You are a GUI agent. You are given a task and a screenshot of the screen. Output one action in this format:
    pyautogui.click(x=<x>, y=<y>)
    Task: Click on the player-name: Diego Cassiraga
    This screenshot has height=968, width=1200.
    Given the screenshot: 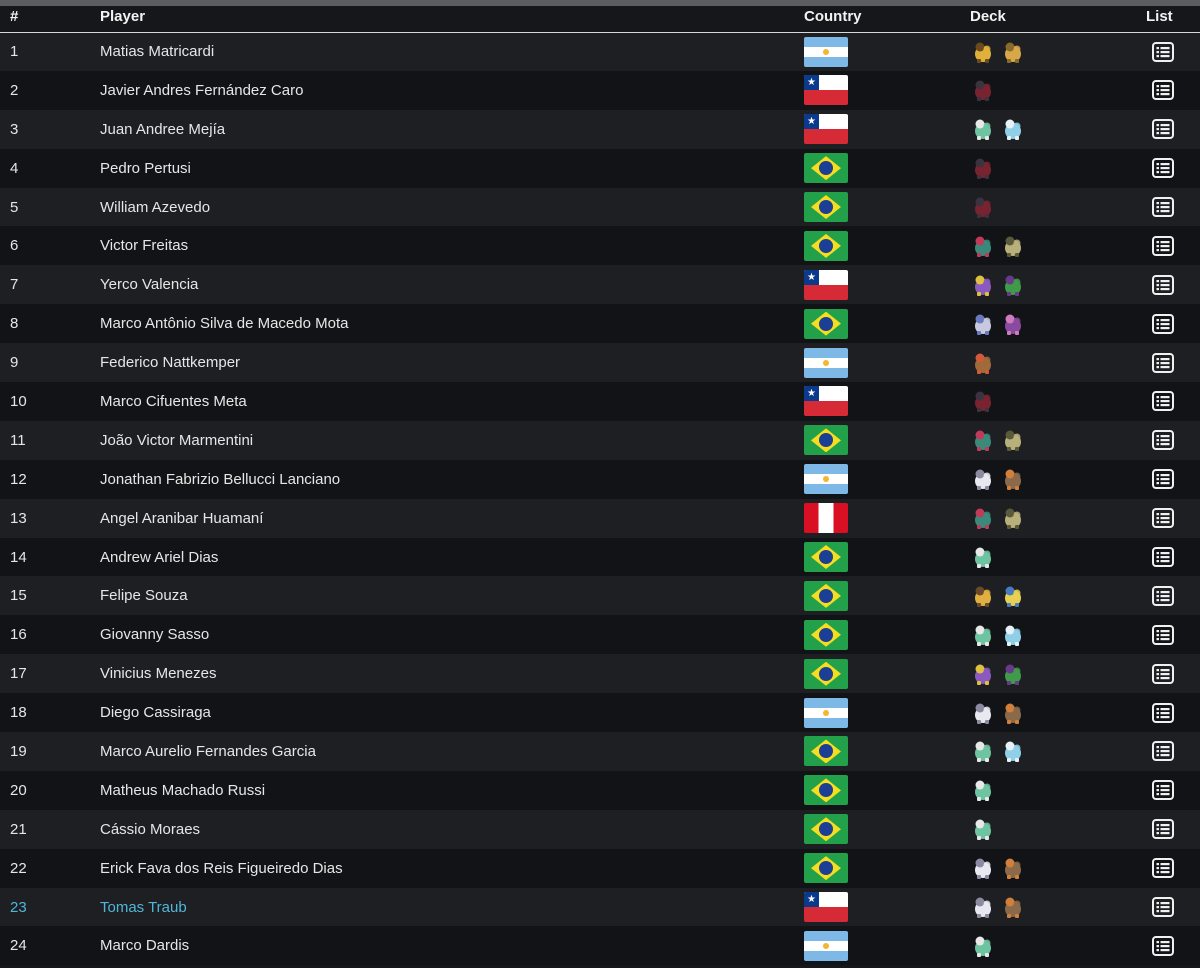 What is the action you would take?
    pyautogui.click(x=452, y=712)
    